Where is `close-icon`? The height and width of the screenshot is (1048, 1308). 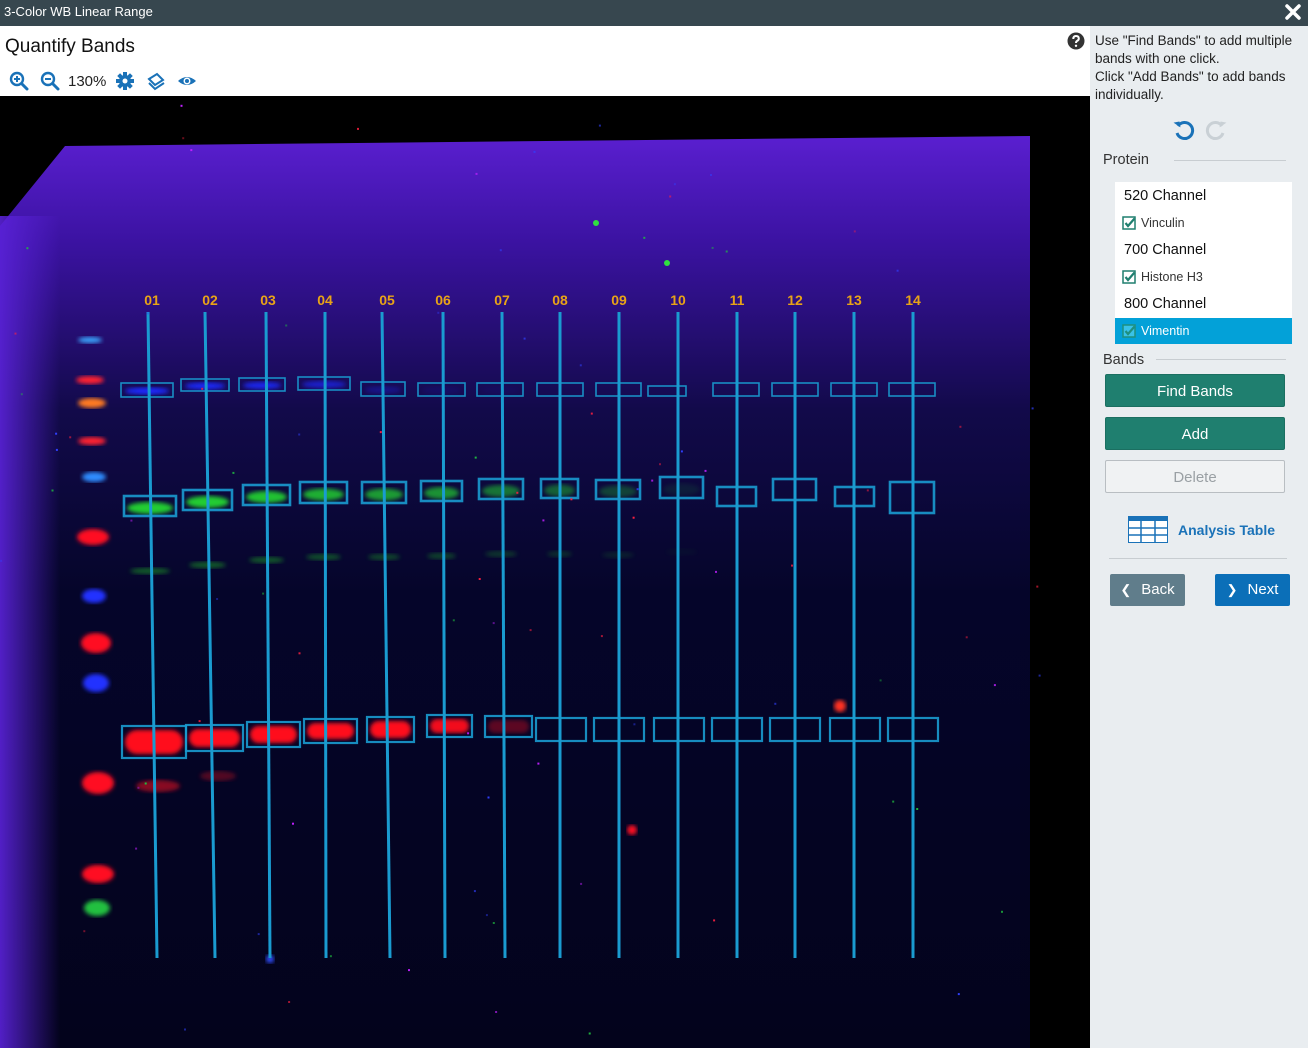
close-icon is located at coordinates (1293, 12).